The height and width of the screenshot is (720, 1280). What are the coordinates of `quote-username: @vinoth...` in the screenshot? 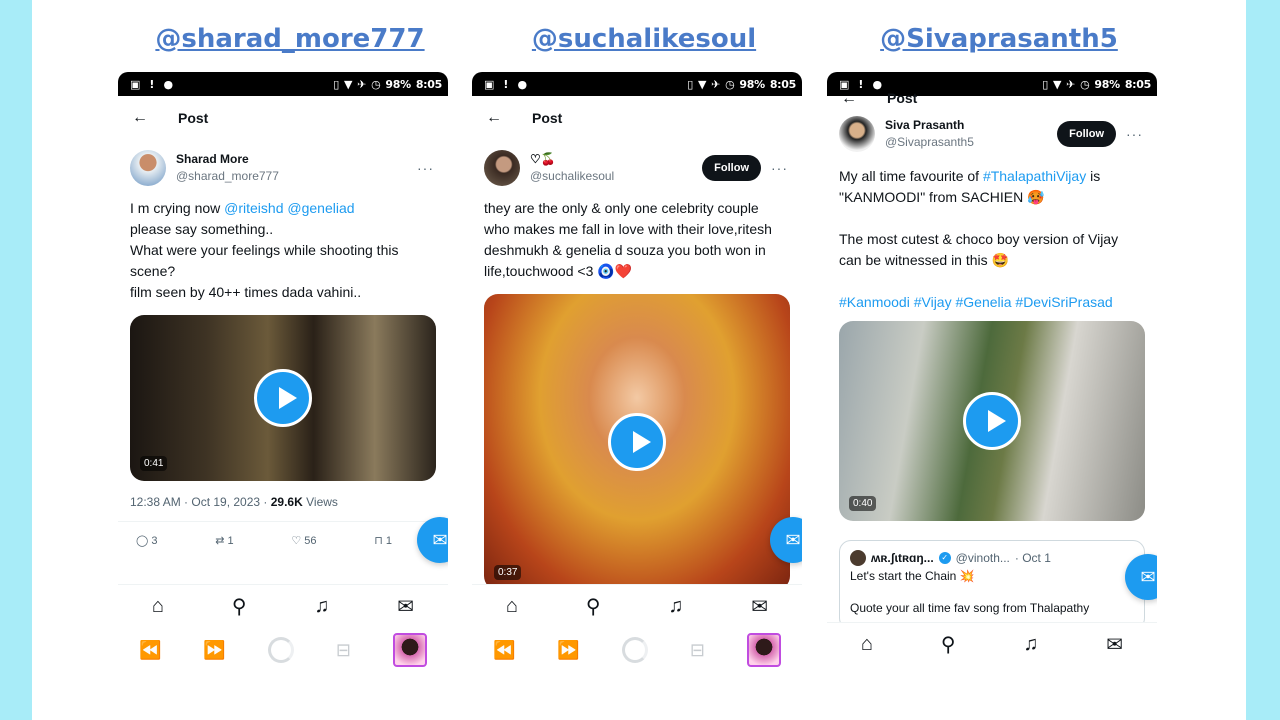 It's located at (982, 558).